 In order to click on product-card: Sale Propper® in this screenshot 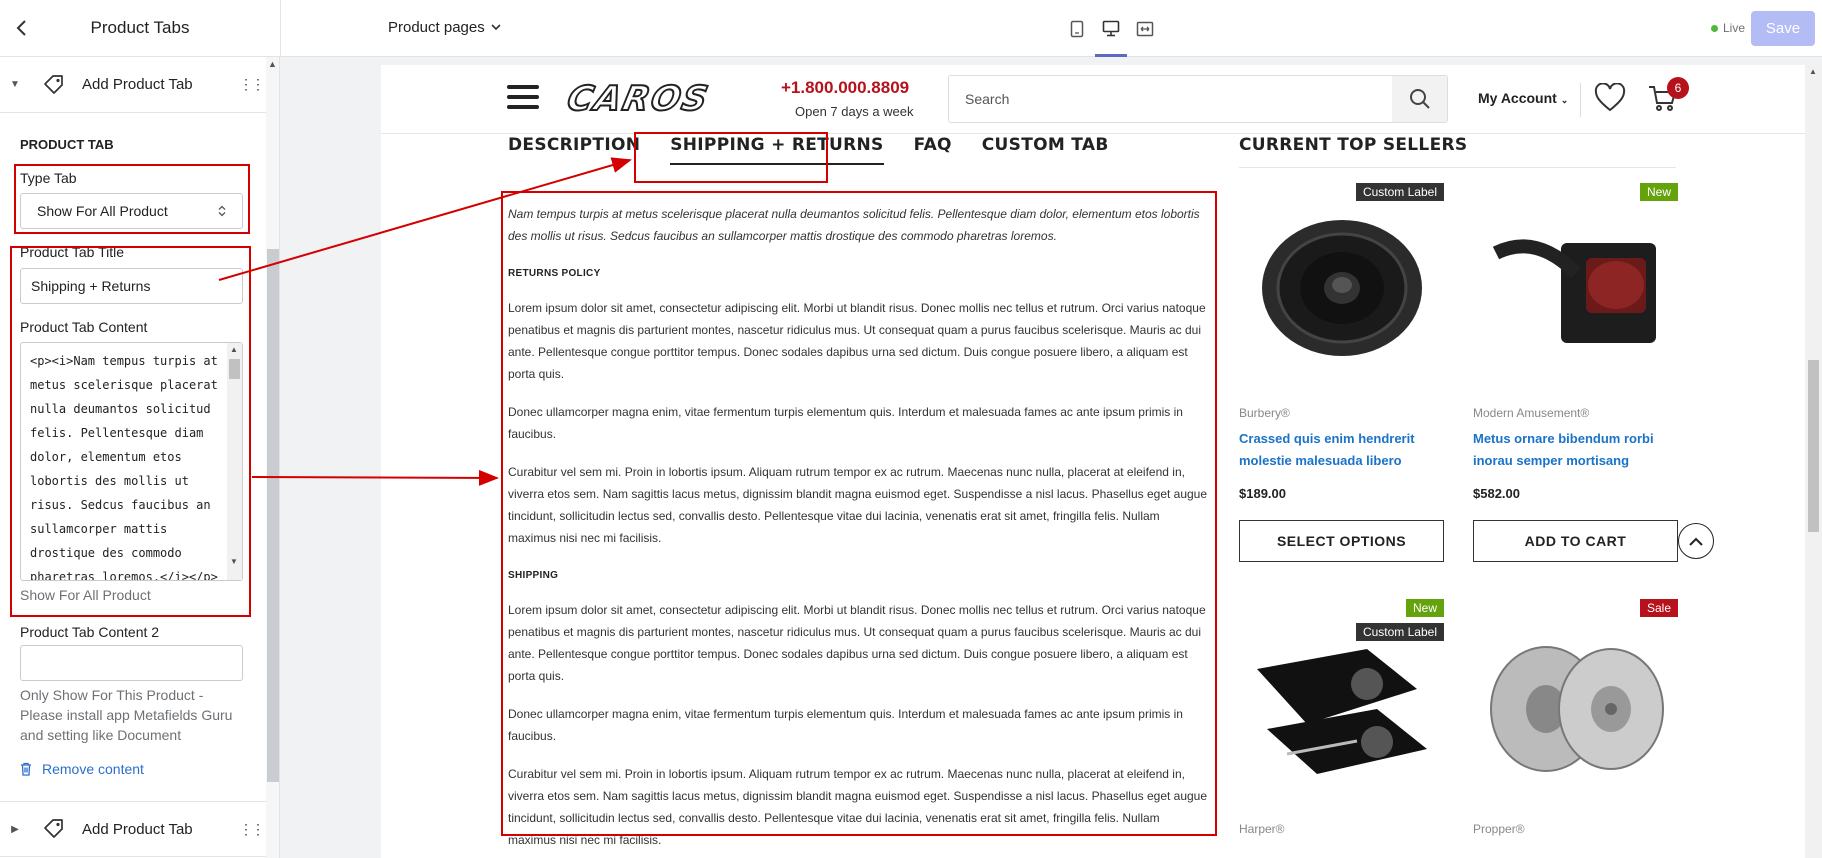, I will do `click(1575, 728)`.